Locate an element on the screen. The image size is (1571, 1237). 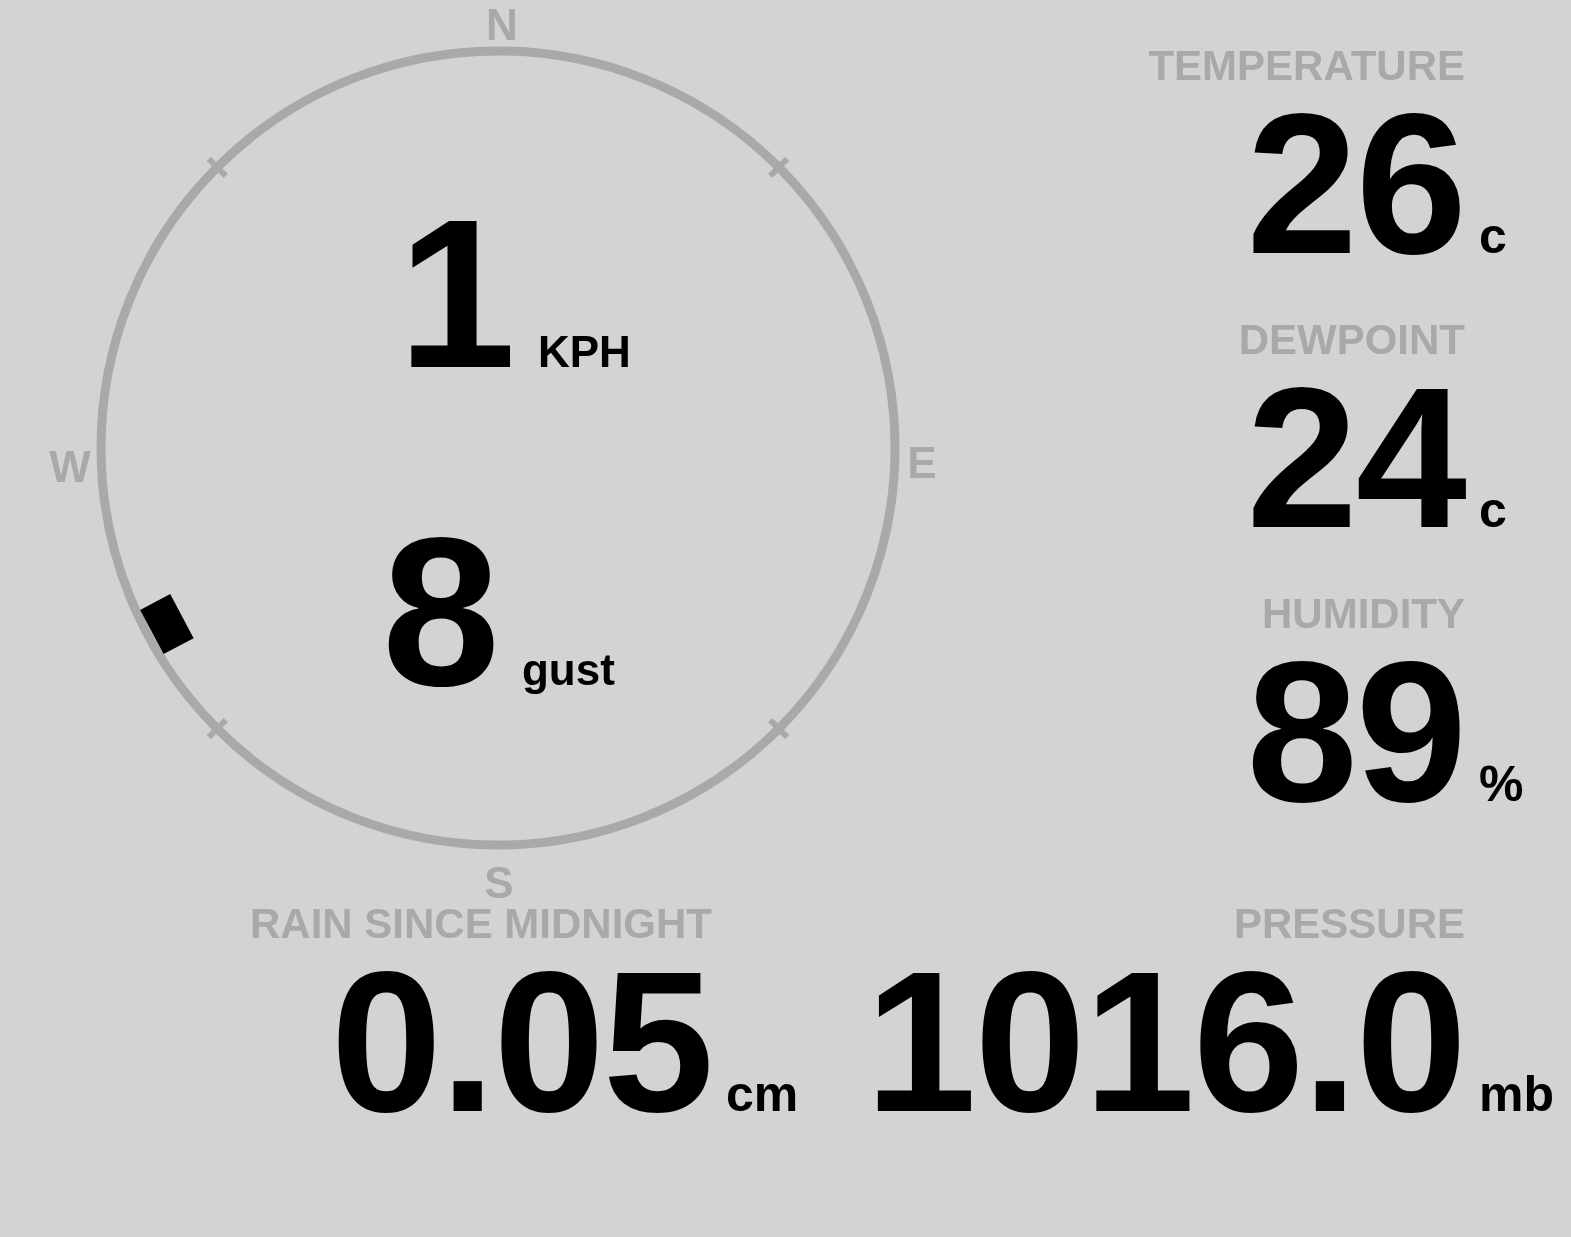
rain-value: 0.05 is located at coordinates (521, 1042).